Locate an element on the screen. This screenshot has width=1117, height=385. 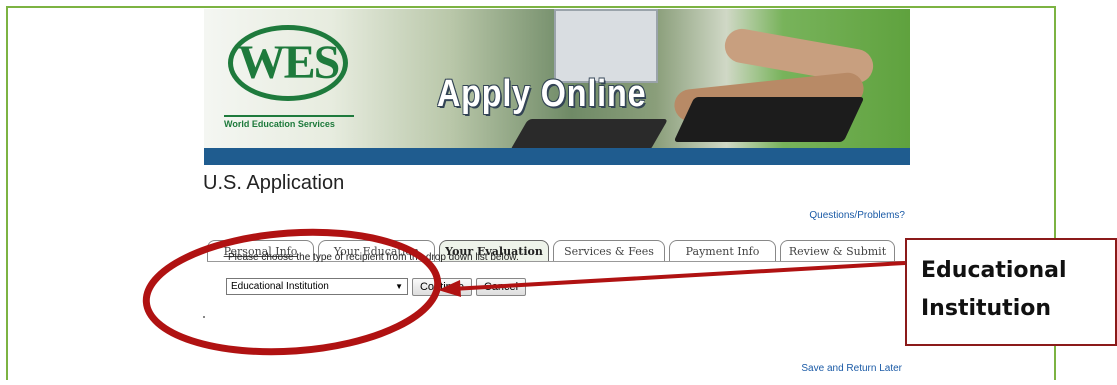
tab-payment-info: Payment Info is located at coordinates (722, 250).